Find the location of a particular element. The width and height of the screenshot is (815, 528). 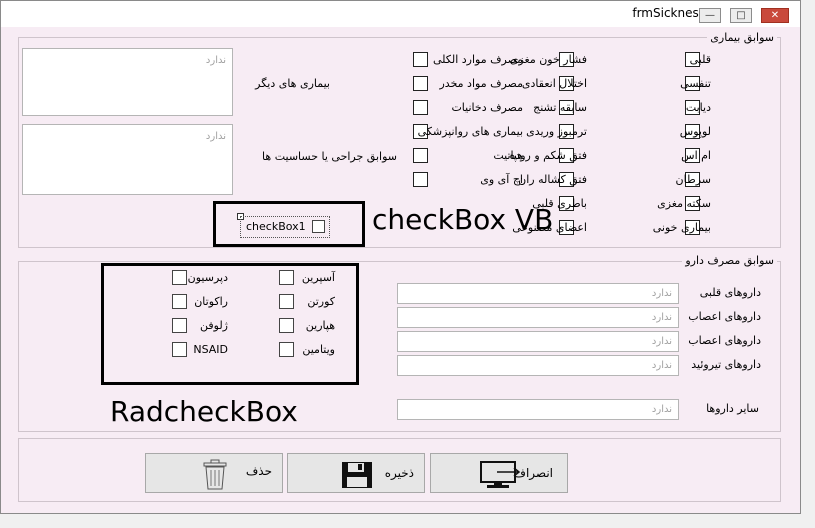

other-diseases-placeholder: ندارد is located at coordinates (215, 60).